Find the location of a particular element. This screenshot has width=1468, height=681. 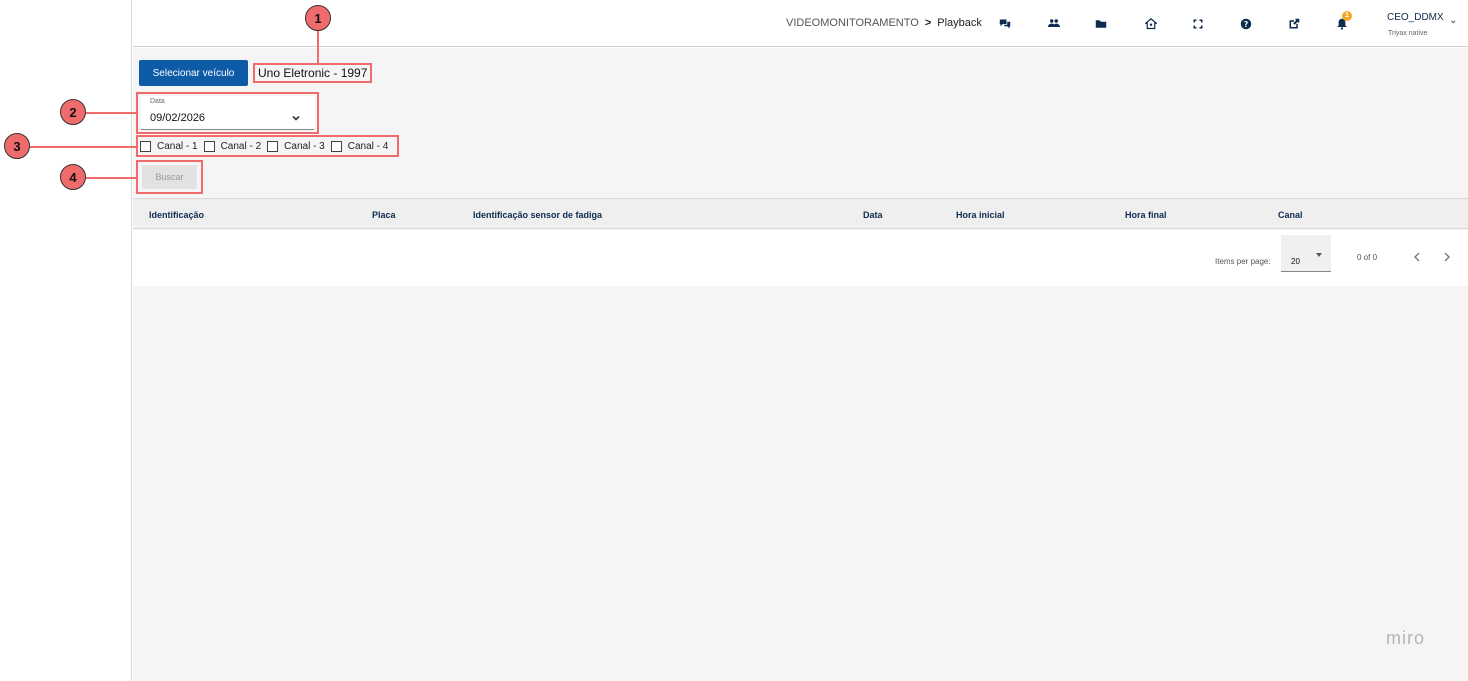

channel-label: Canal - 4 is located at coordinates (368, 146).